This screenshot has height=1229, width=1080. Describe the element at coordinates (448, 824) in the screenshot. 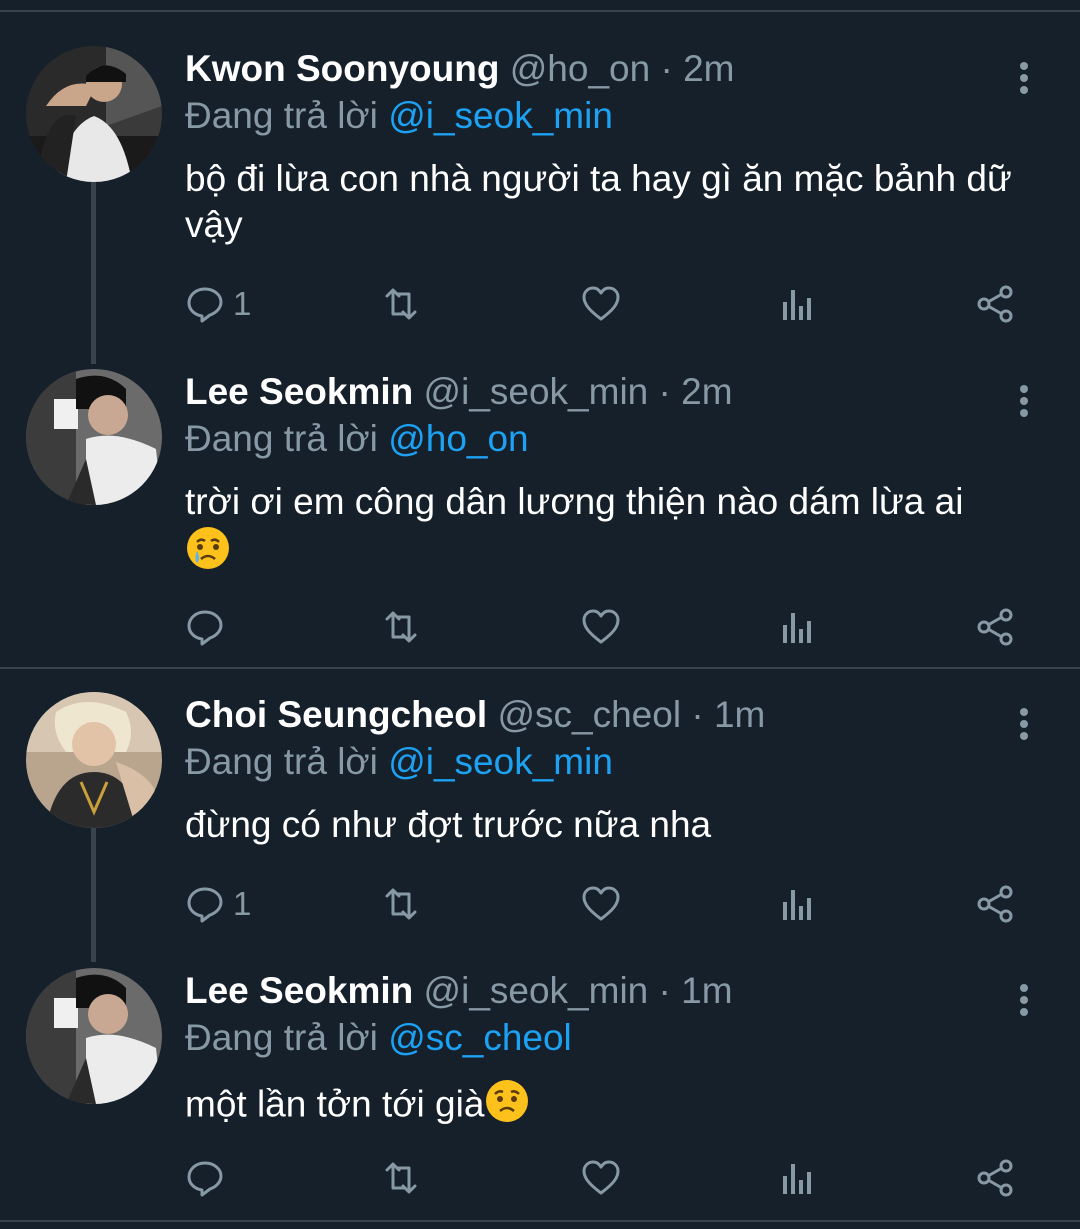

I see `tweet-text-content: đừng có như đợt trước nữa nha` at that location.